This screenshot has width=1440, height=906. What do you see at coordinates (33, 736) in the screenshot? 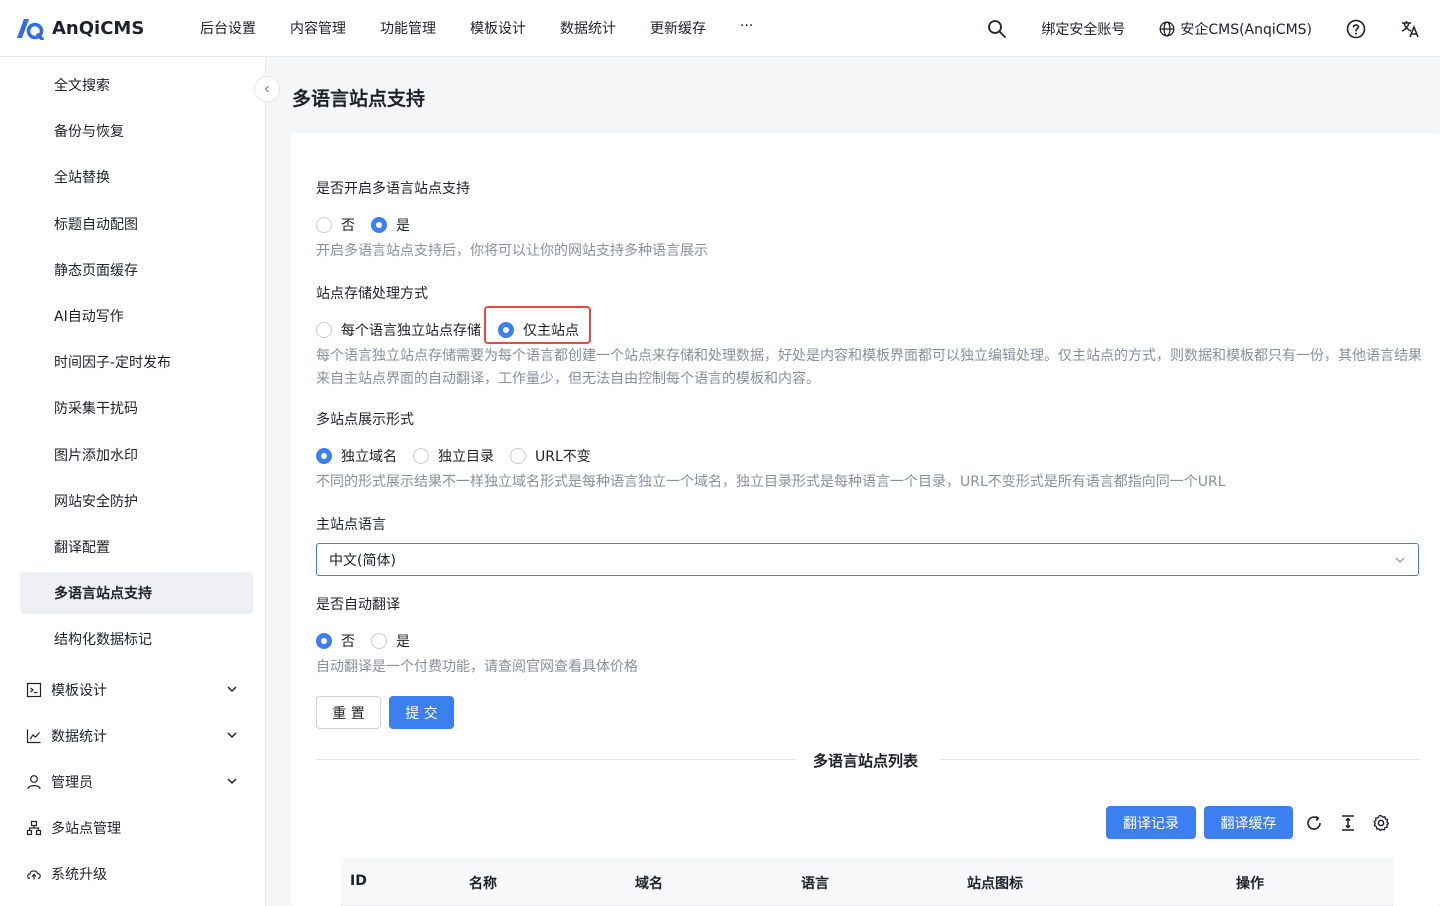
I see `chart-icon` at bounding box center [33, 736].